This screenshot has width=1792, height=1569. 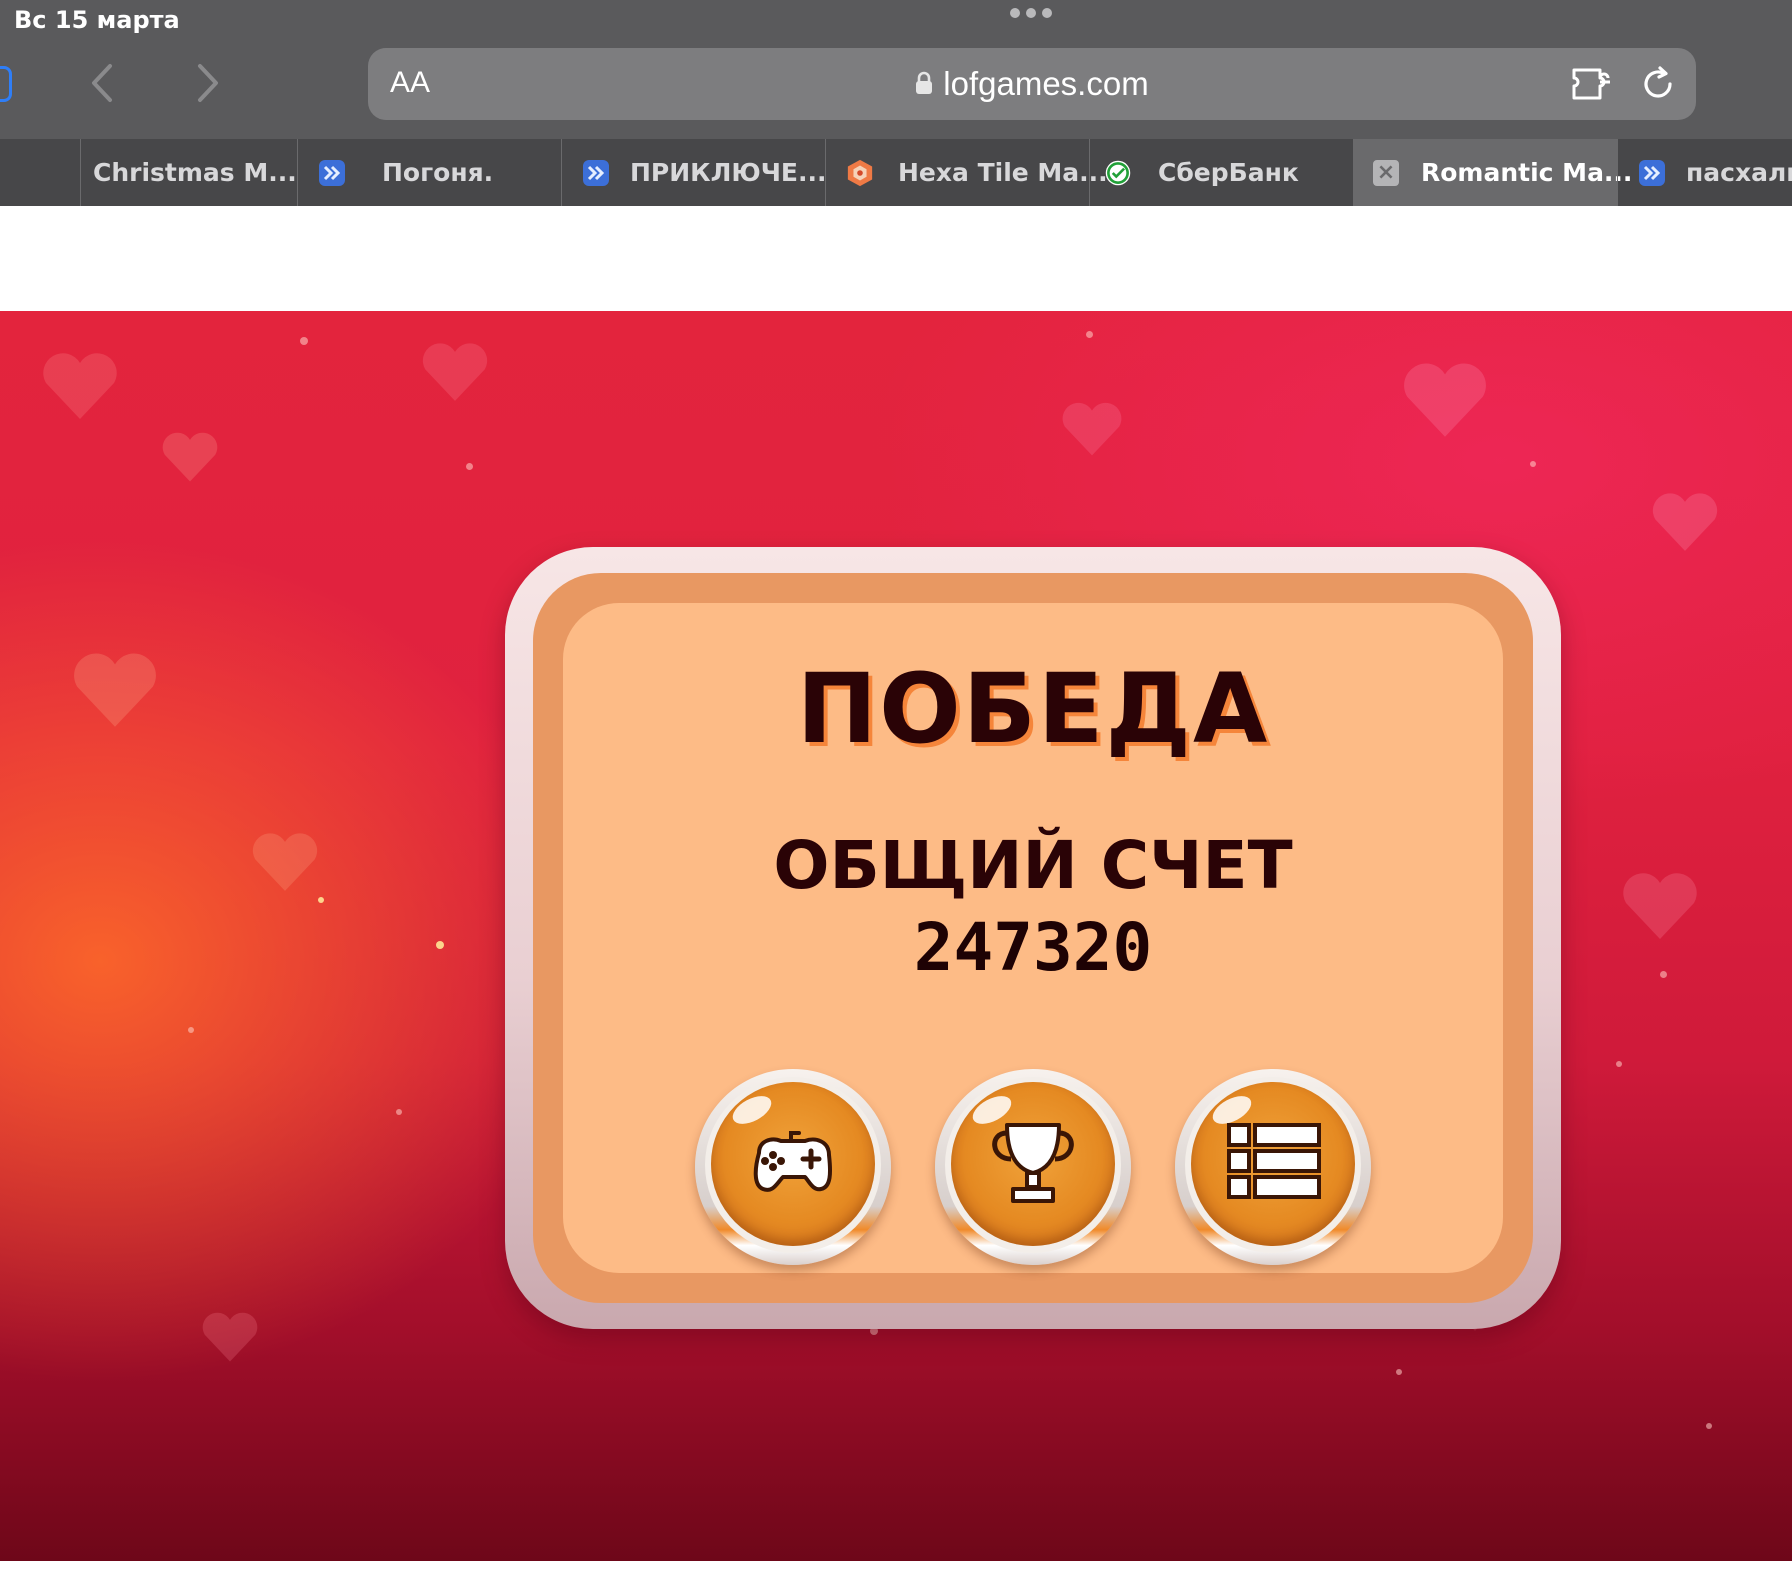 What do you see at coordinates (6, 84) in the screenshot?
I see `sidebar-toggle-icon` at bounding box center [6, 84].